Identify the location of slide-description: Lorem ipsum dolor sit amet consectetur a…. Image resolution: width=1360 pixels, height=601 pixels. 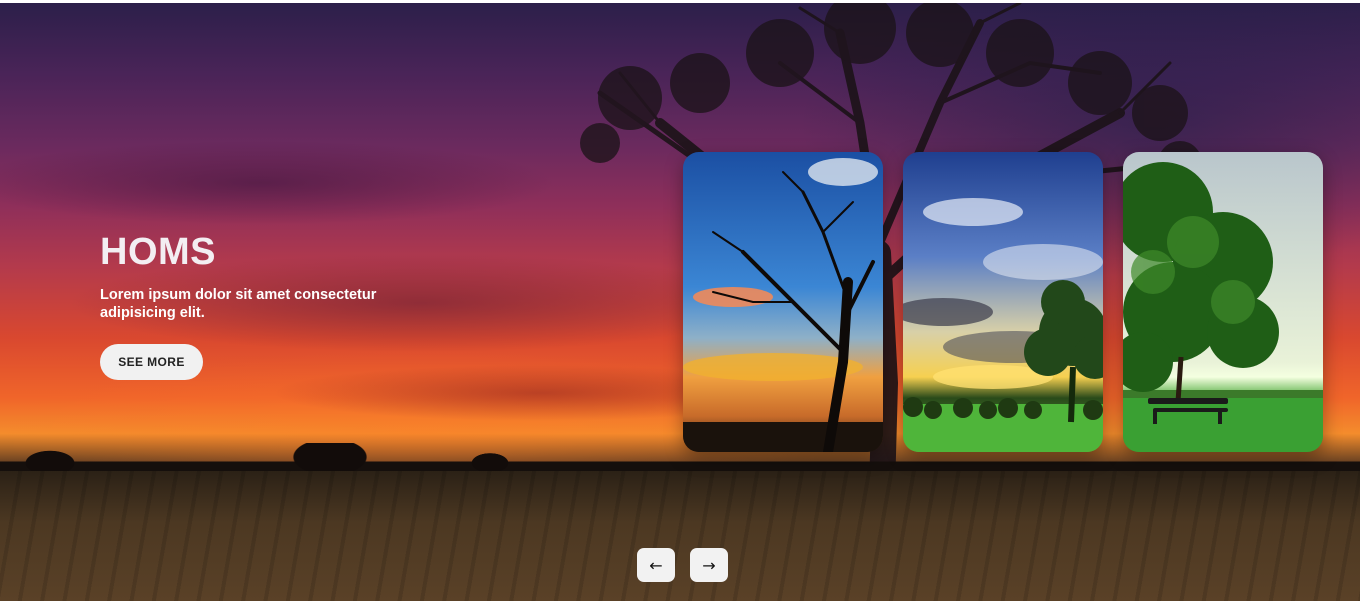
(238, 304).